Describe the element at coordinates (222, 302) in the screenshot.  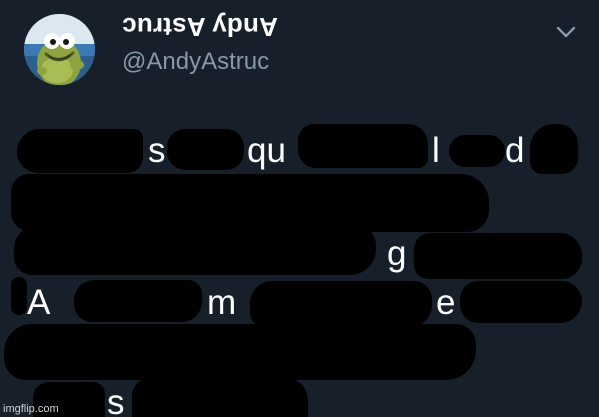
I see `body-fragment: m` at that location.